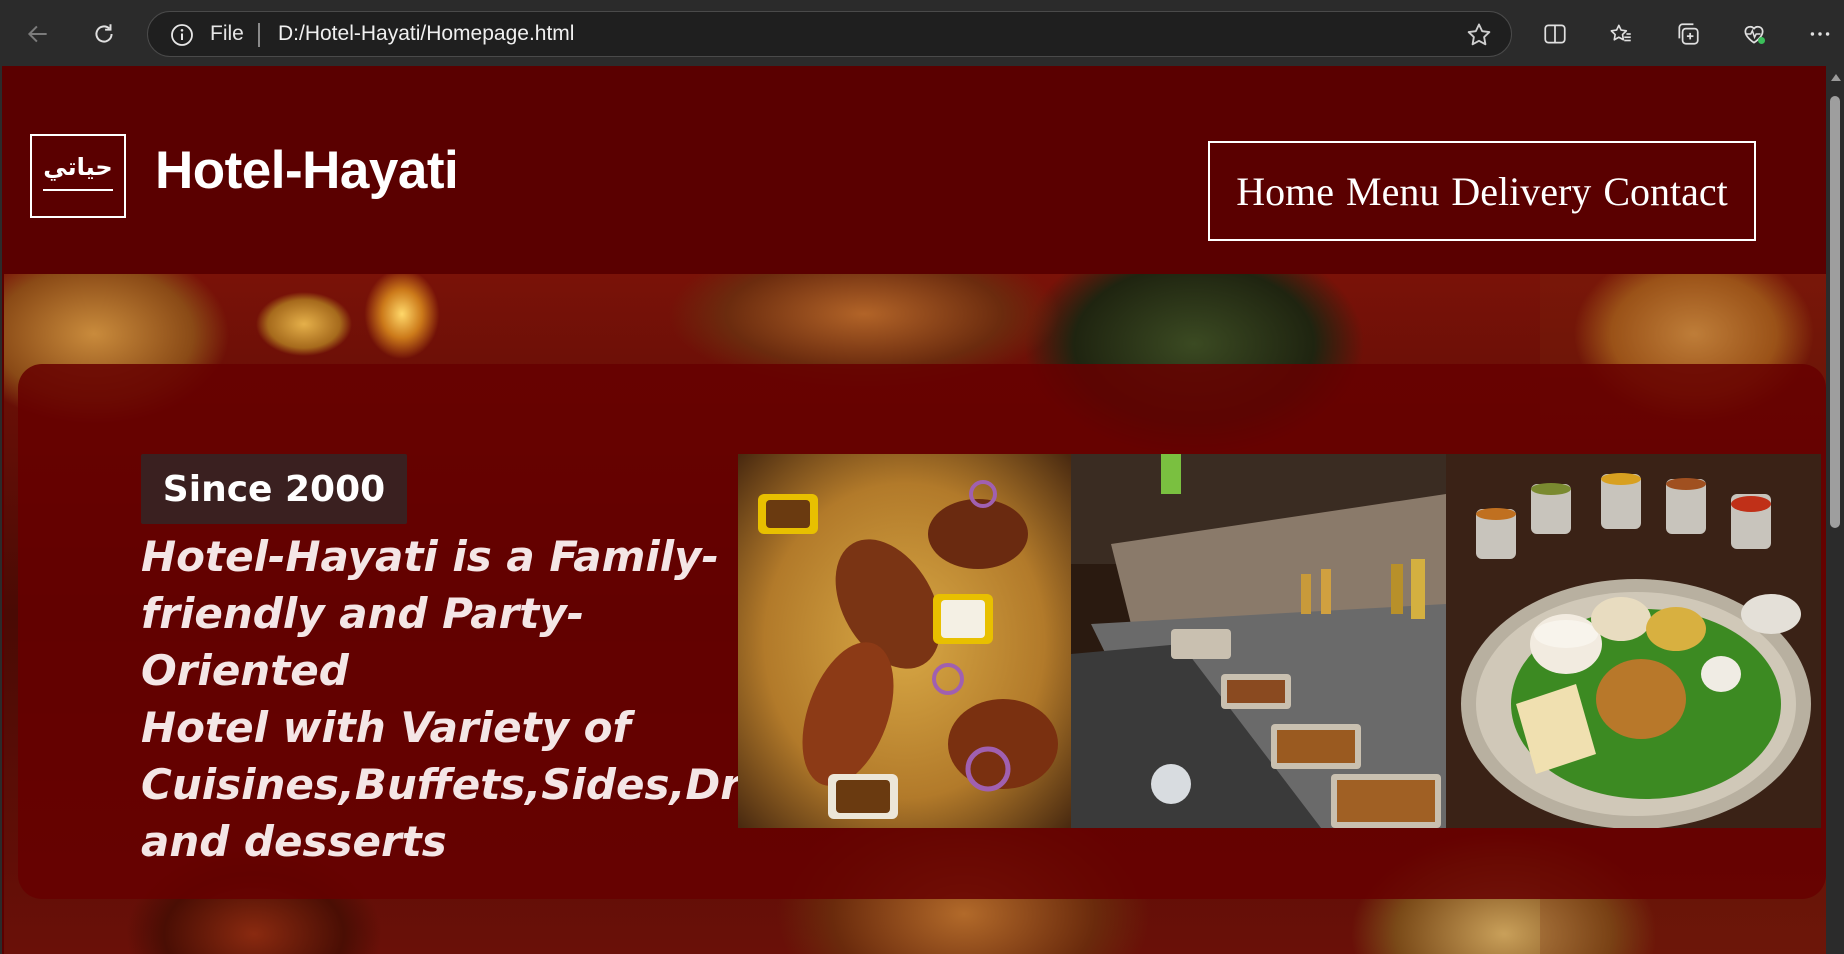 This screenshot has height=954, width=1844. I want to click on thali-photo, so click(1633, 641).